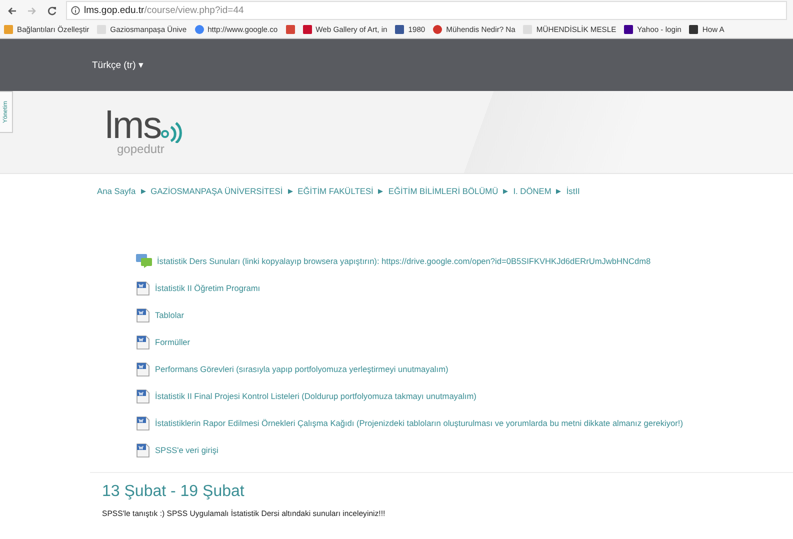  I want to click on address-bar: lms.gop.edu.tr/course/view.php?id=44, so click(426, 10).